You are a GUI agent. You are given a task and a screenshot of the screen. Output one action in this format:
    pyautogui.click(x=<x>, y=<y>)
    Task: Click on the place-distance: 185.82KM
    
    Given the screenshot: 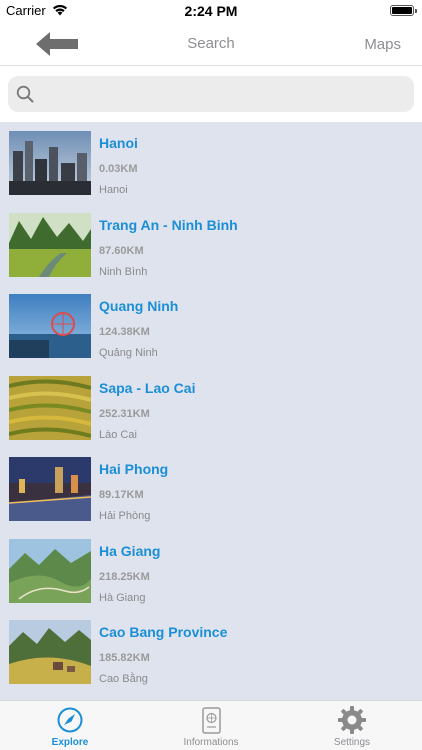 What is the action you would take?
    pyautogui.click(x=124, y=658)
    